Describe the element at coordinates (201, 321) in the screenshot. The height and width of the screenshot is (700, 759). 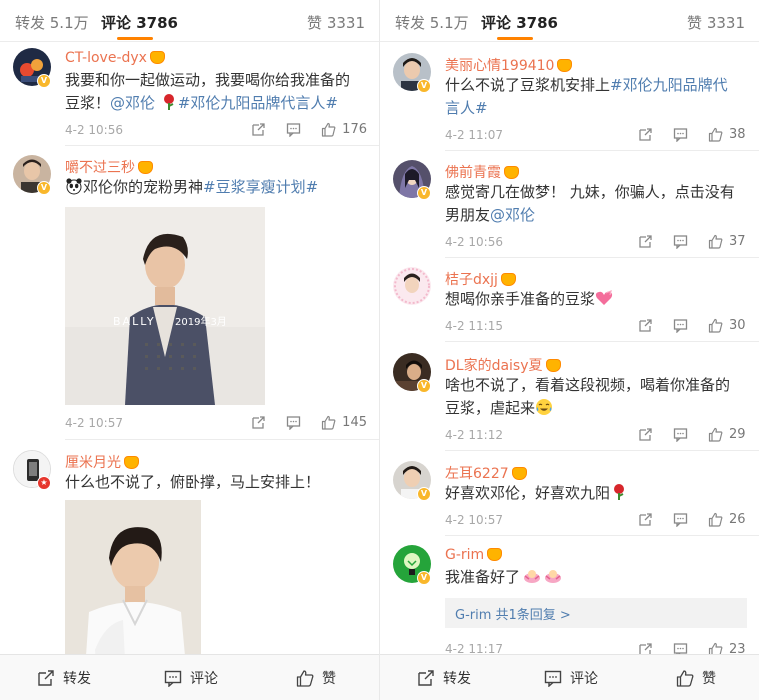
I see `photo-date-text: 2019年3月` at that location.